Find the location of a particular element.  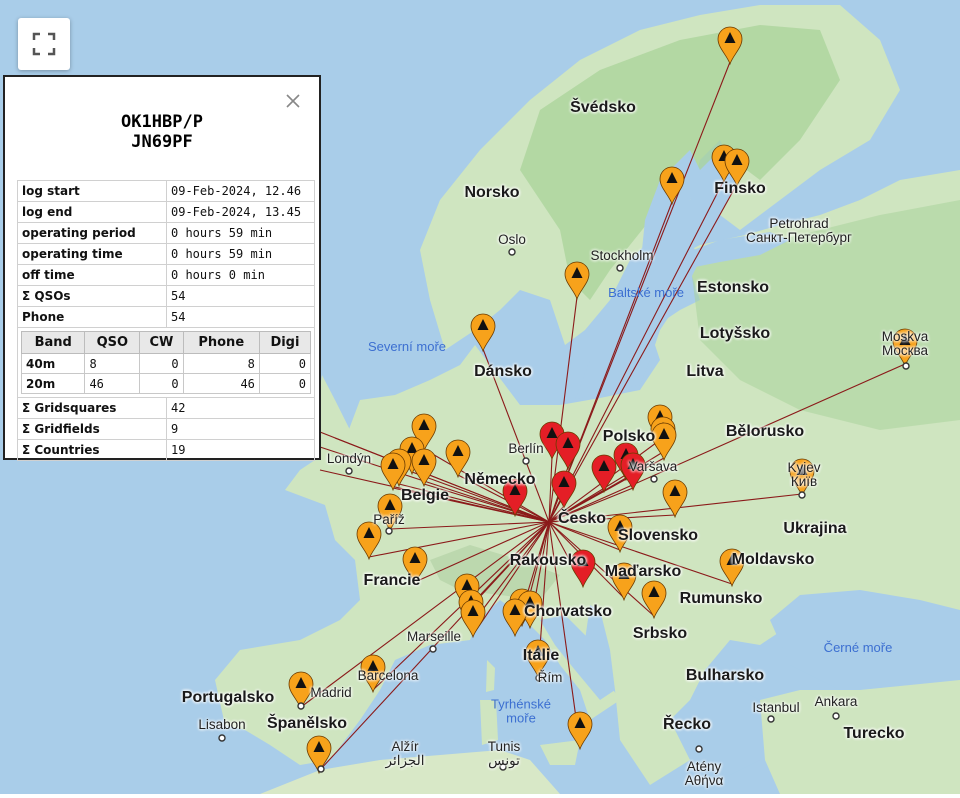

band-phone: 8 is located at coordinates (221, 363).